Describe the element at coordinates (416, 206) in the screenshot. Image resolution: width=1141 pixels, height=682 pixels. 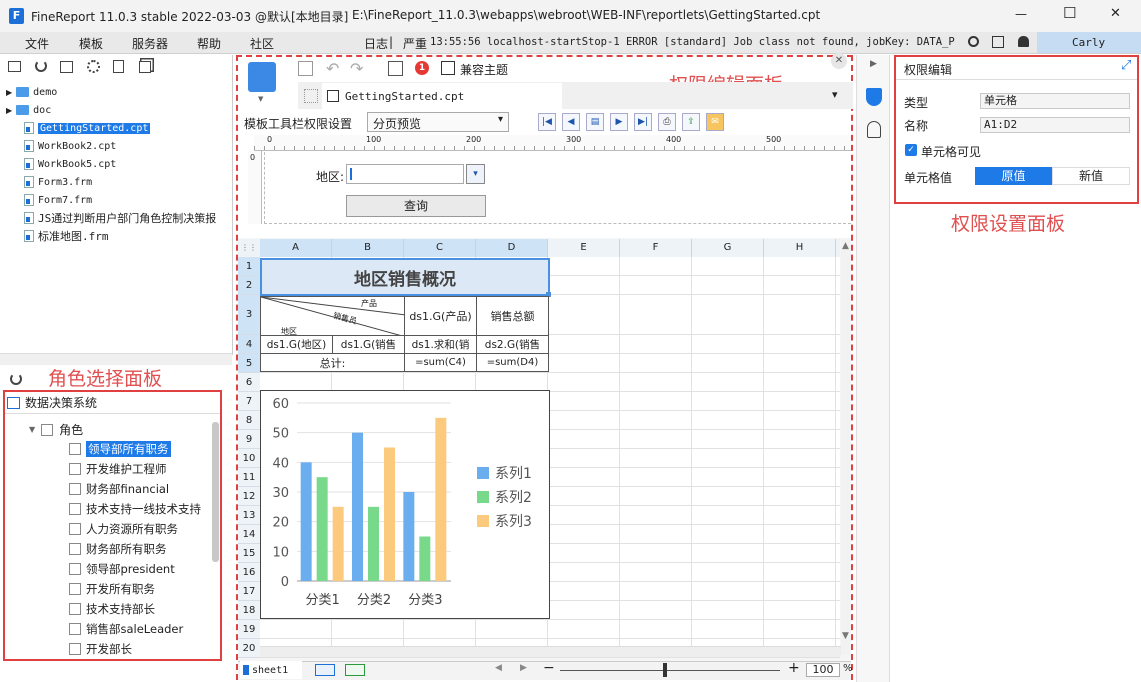
I see `query-button: 查询` at that location.